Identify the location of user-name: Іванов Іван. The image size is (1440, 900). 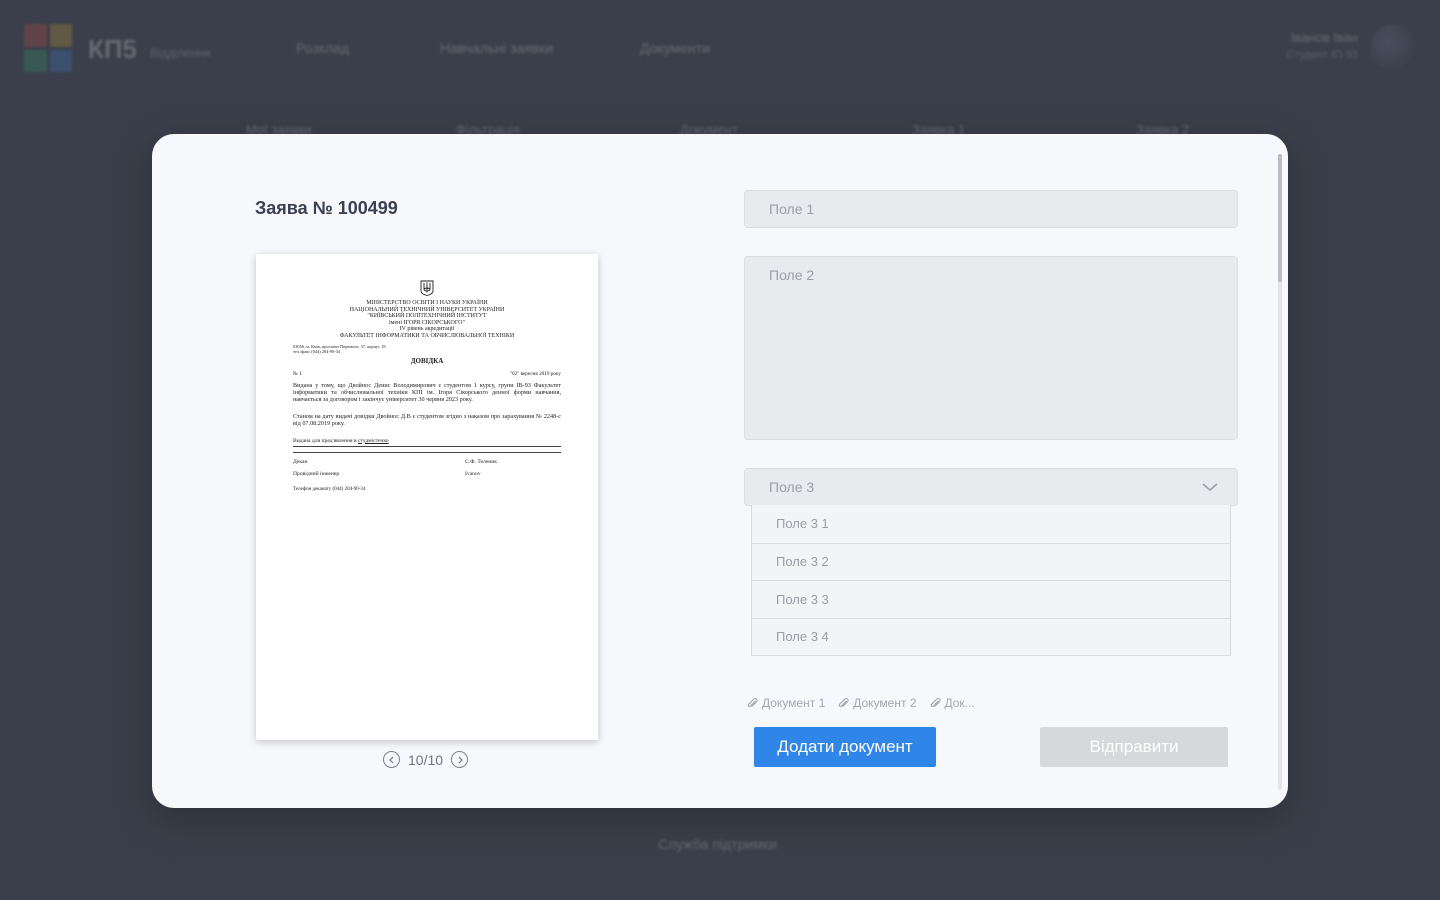
(1324, 37).